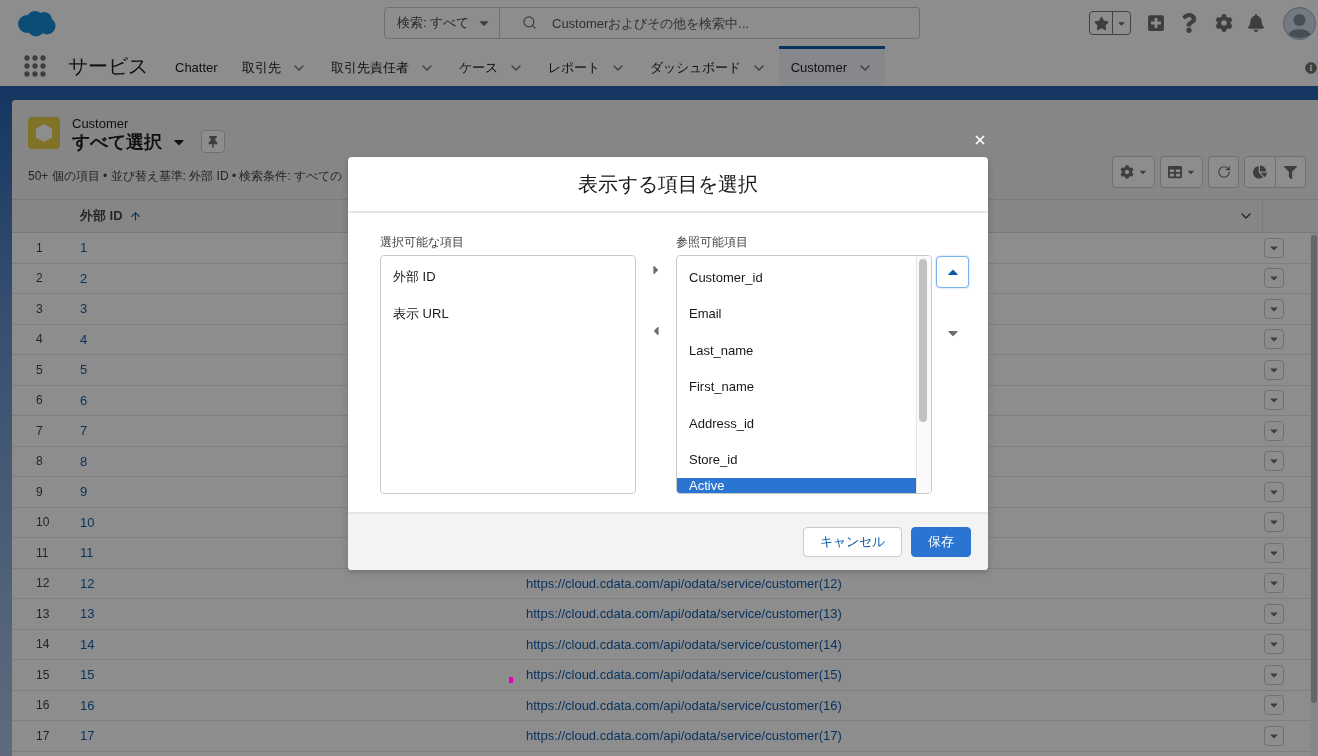  I want to click on url-link: https://cloud.cdata.com/api/odata/service/customer(13), so click(684, 614).